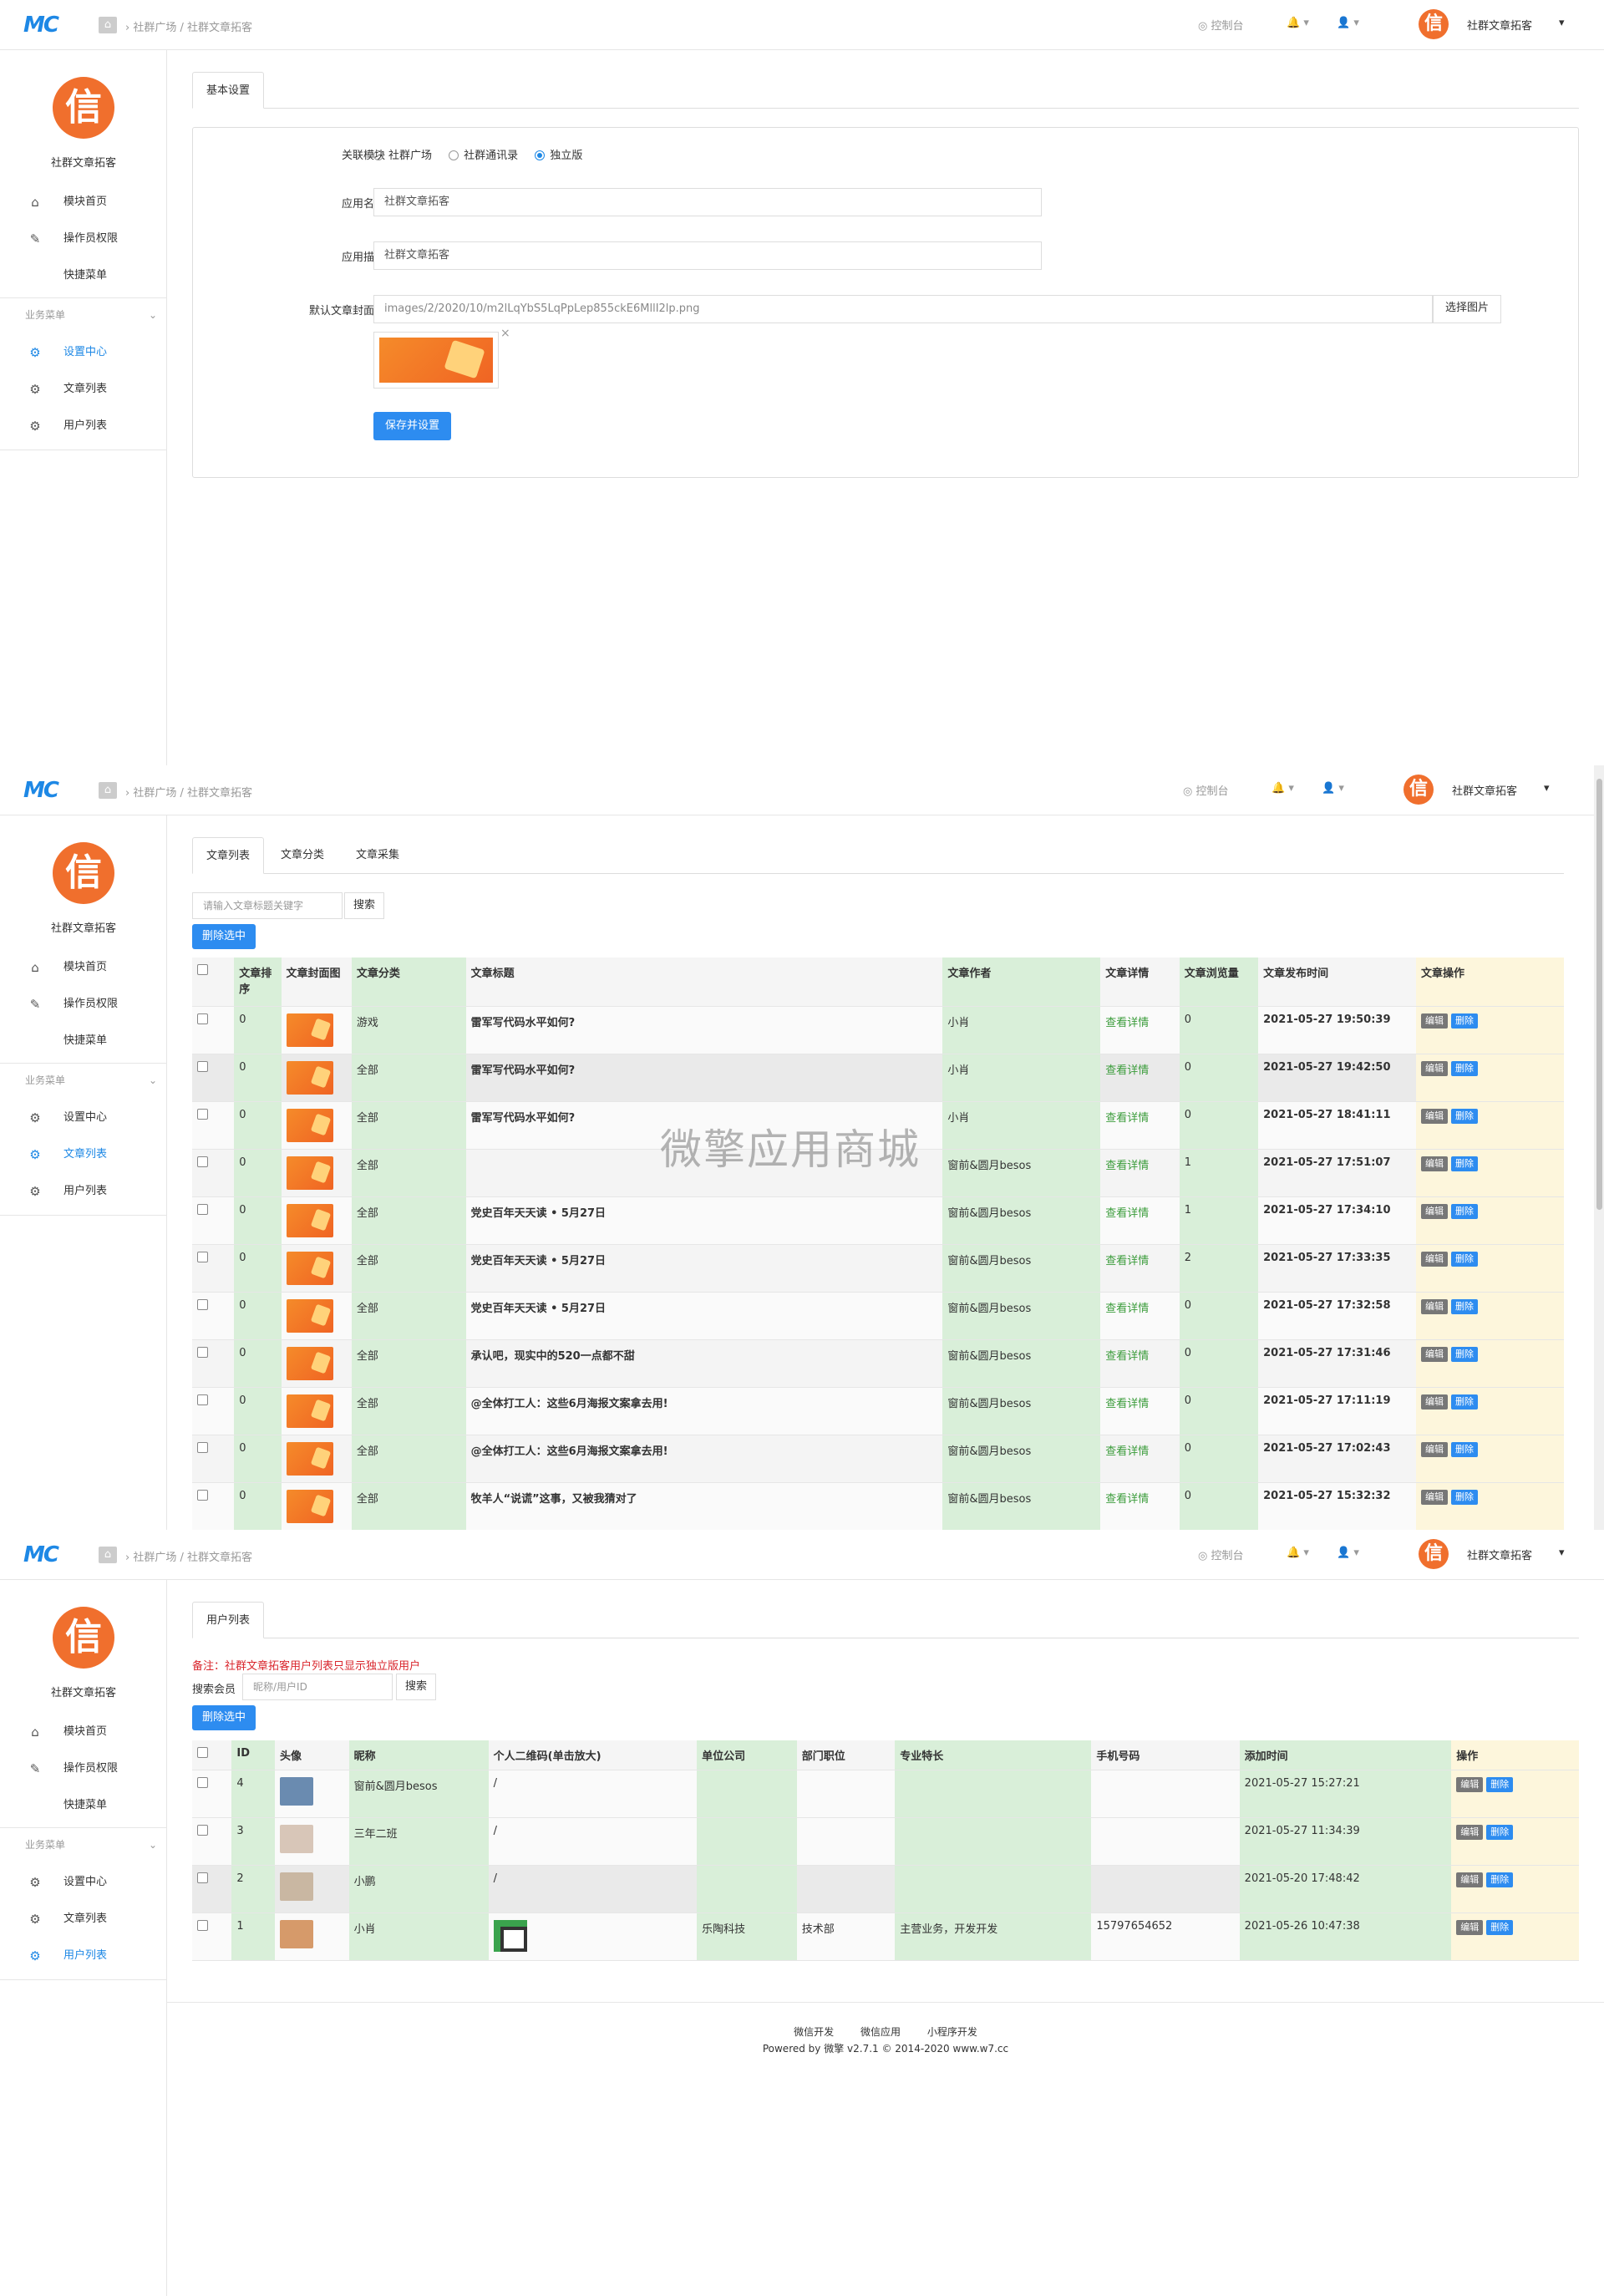 The height and width of the screenshot is (2296, 1604). Describe the element at coordinates (83, 1004) in the screenshot. I see `sidebar-item-operator-permission: ✎ 操作员权限` at that location.